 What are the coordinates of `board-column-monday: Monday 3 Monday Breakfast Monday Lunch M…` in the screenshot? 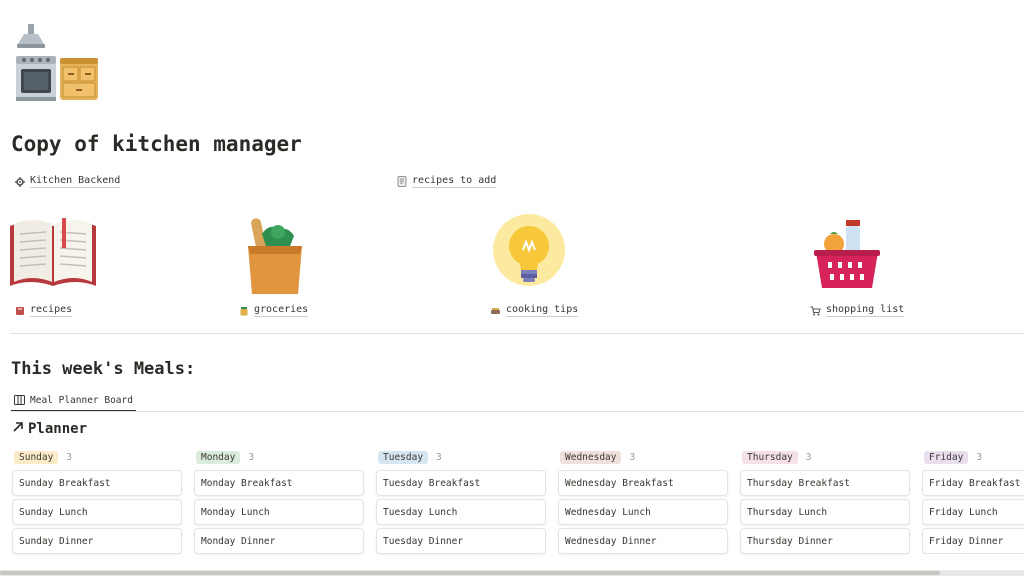 It's located at (280, 501).